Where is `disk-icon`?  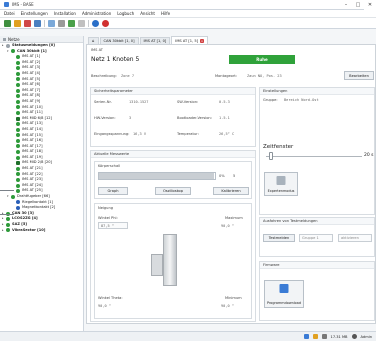
disk-icon is located at coordinates (324, 336).